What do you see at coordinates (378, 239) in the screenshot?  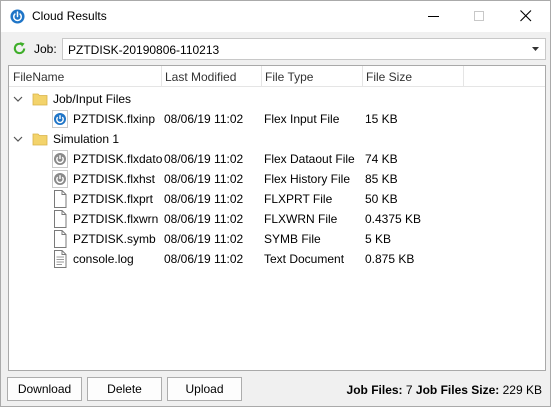 I see `file-size: 5 KB` at bounding box center [378, 239].